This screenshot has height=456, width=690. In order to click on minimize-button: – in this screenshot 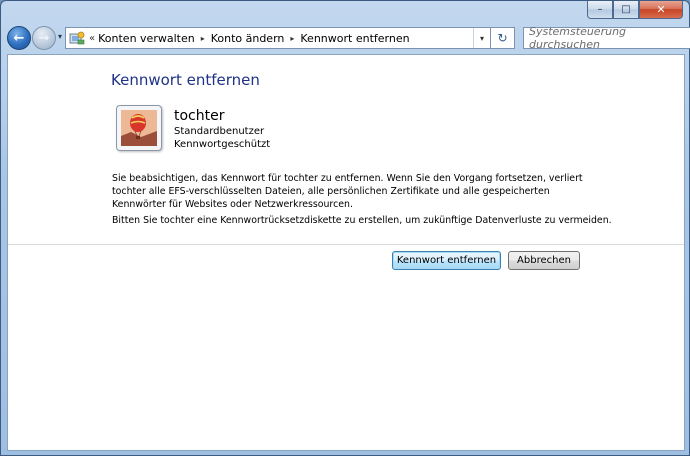, I will do `click(600, 10)`.